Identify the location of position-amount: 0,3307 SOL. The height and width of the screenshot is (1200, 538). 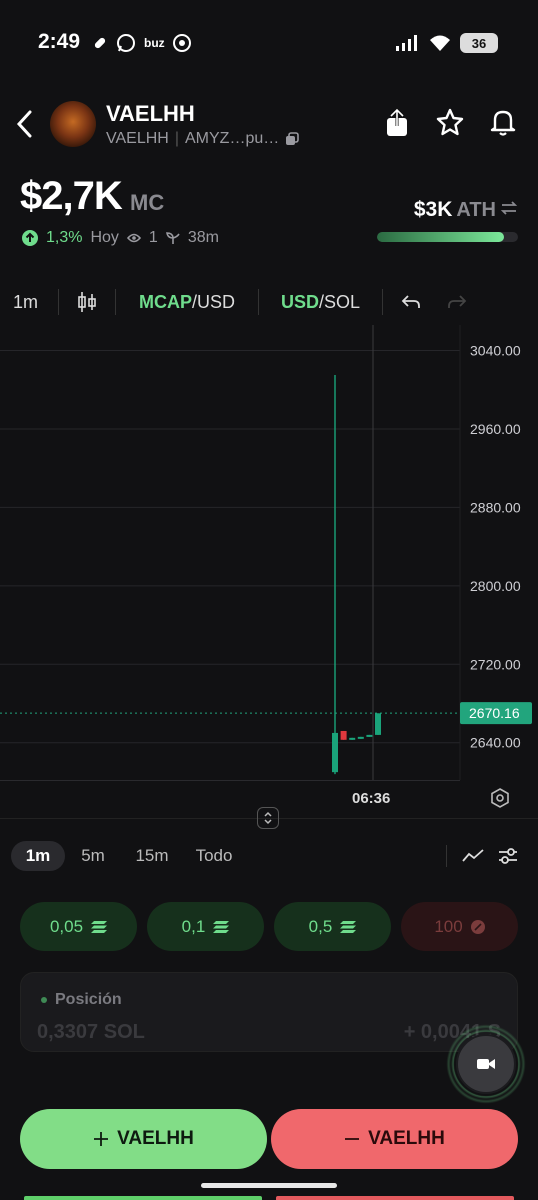
(91, 1032).